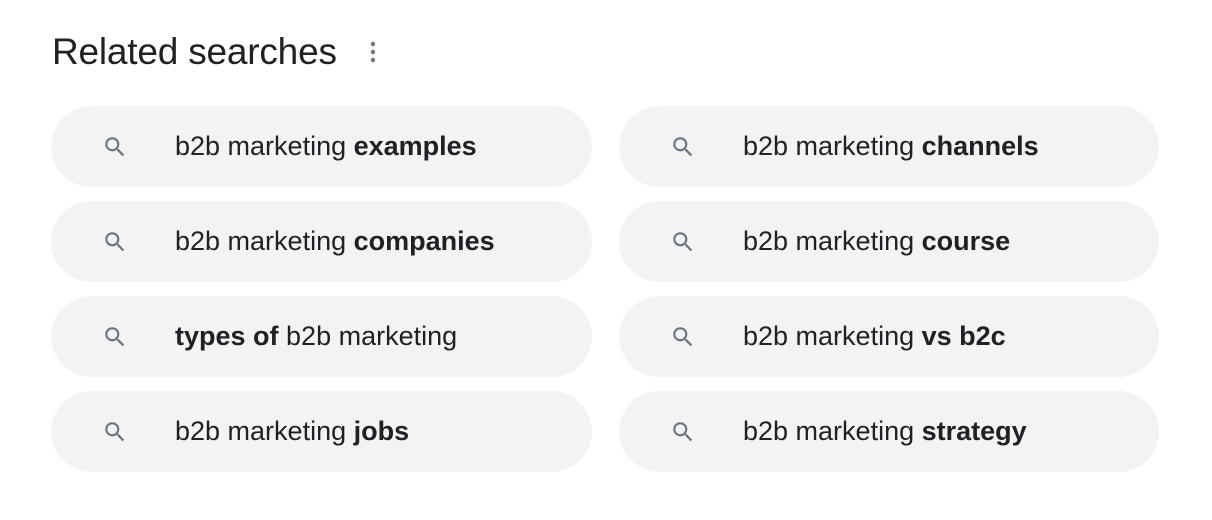  I want to click on more-options-button, so click(373, 52).